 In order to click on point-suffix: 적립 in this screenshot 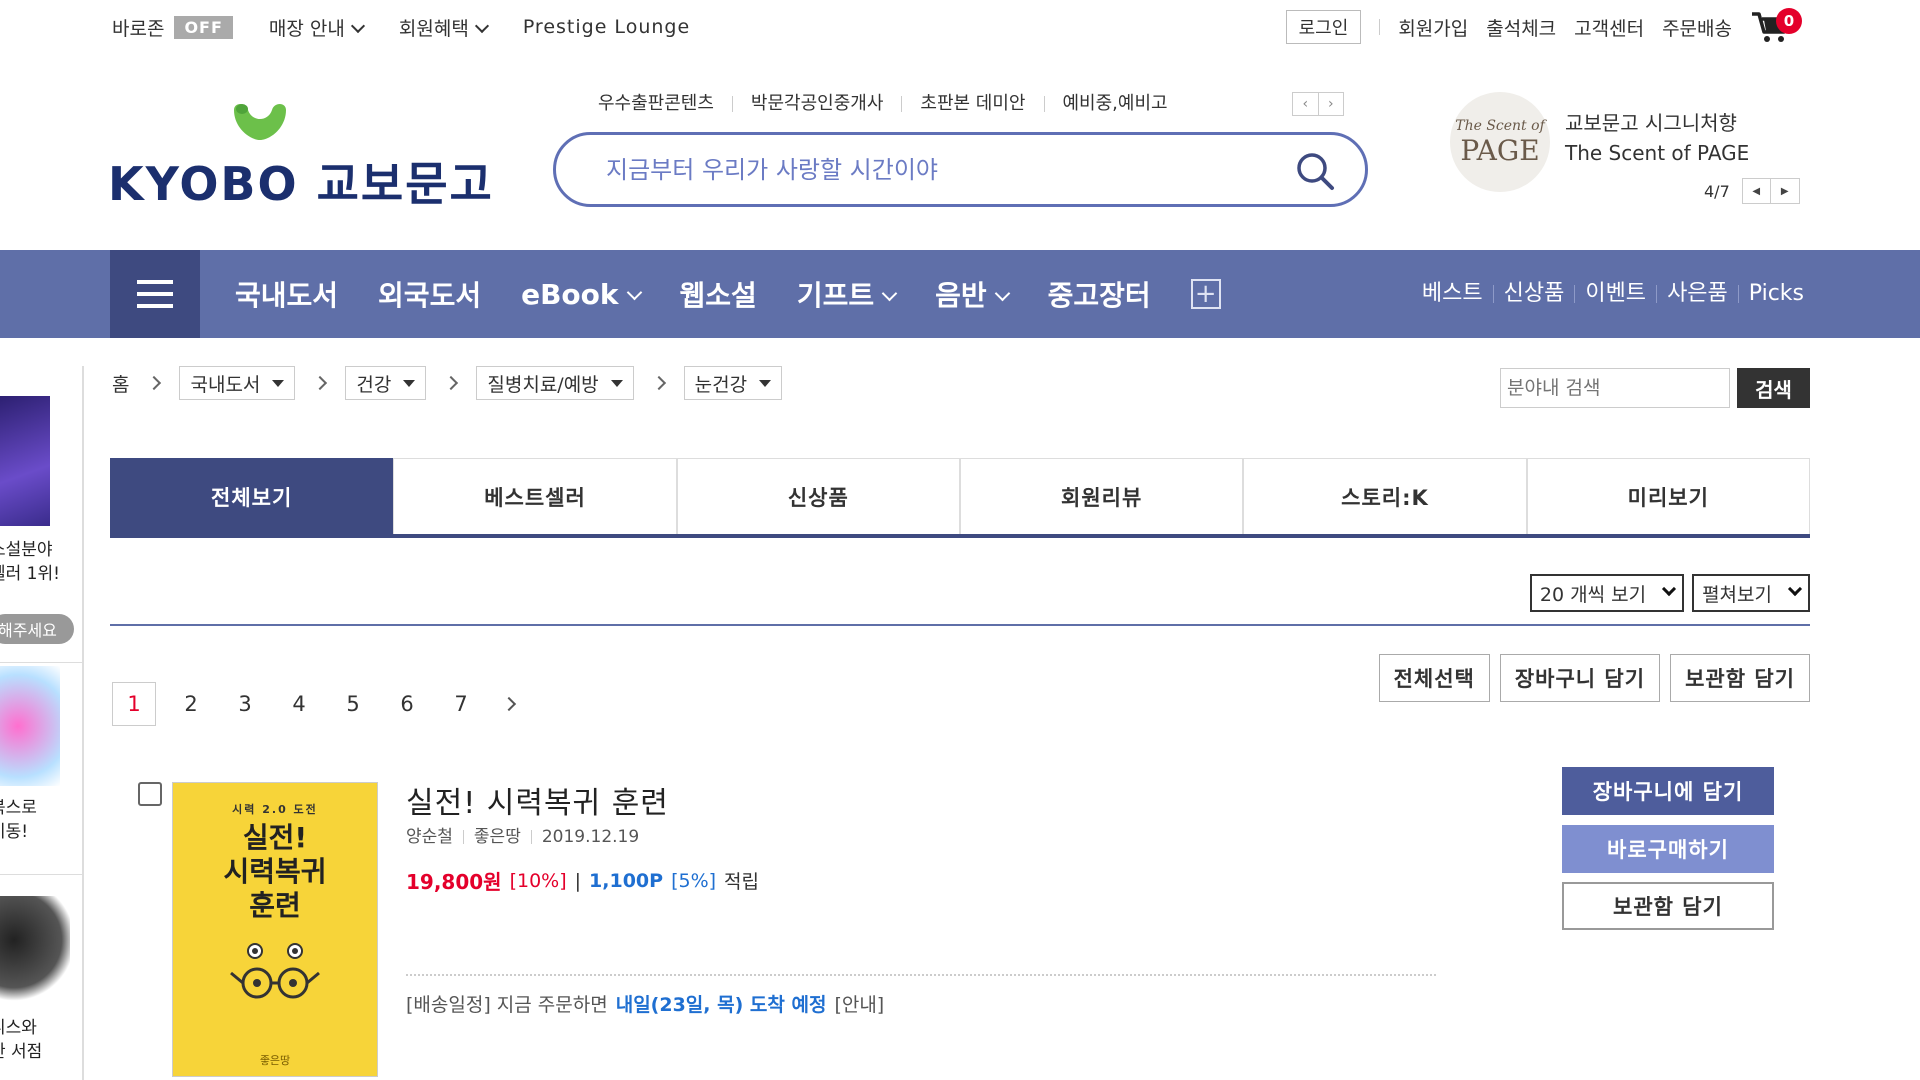, I will do `click(742, 882)`.